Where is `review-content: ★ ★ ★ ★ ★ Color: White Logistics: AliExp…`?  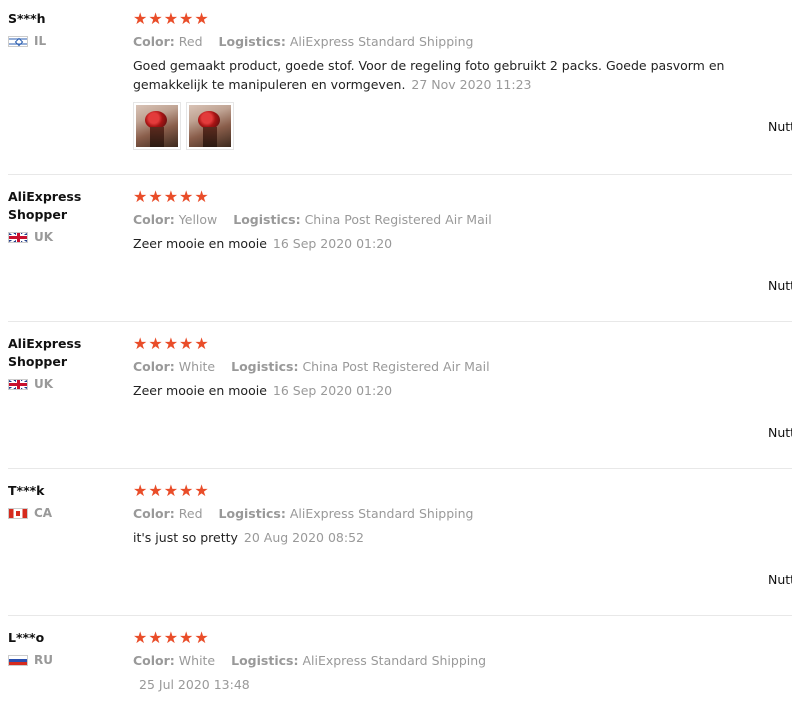 review-content: ★ ★ ★ ★ ★ Color: White Logistics: AliExp… is located at coordinates (462, 661).